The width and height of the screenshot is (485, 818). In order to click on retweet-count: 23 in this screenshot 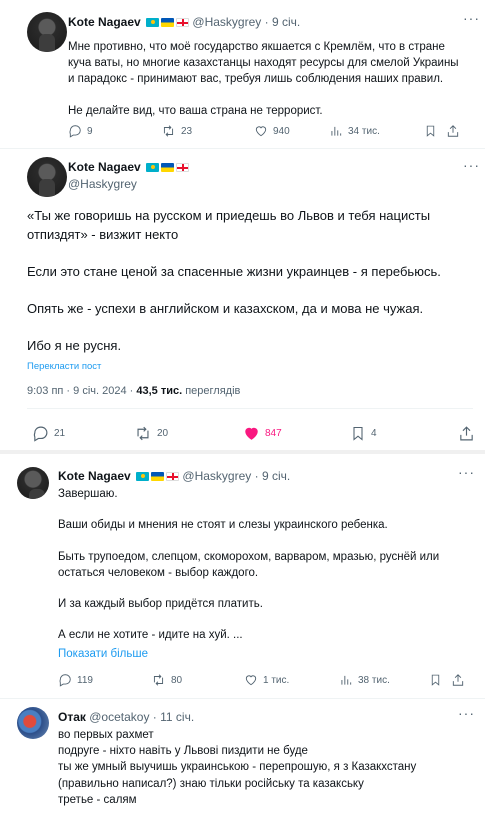, I will do `click(187, 131)`.